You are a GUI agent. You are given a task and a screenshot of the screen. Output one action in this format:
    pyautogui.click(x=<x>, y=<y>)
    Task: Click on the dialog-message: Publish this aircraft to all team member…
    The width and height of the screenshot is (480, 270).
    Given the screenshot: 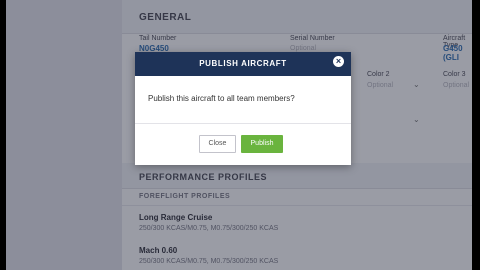 What is the action you would take?
    pyautogui.click(x=221, y=98)
    